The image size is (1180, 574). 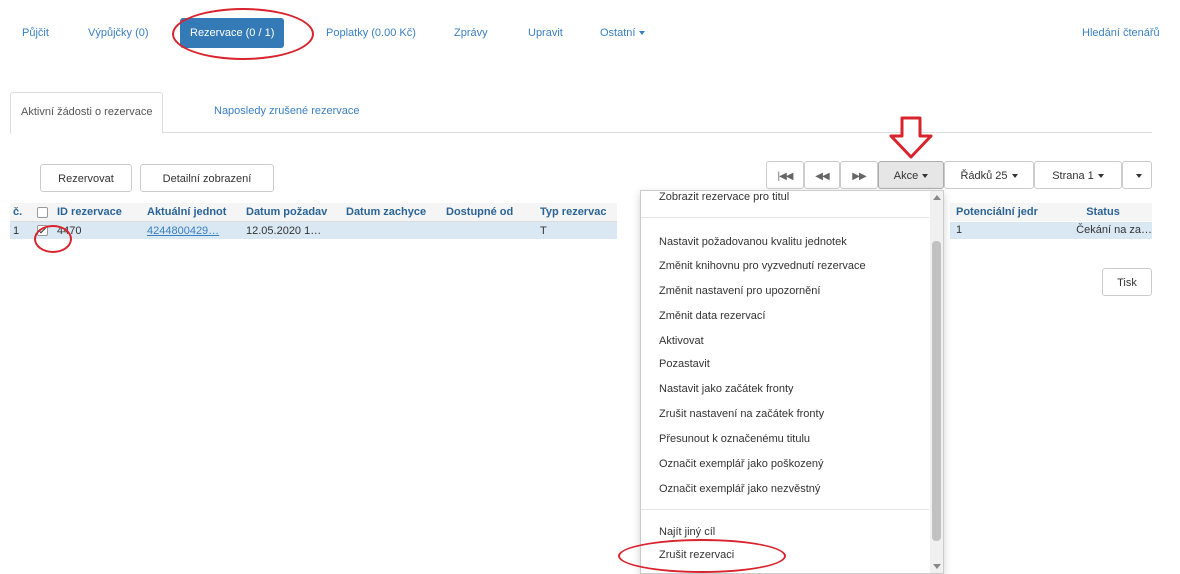 I want to click on rows-per-page-dropdown: Řádků 25, so click(x=989, y=175).